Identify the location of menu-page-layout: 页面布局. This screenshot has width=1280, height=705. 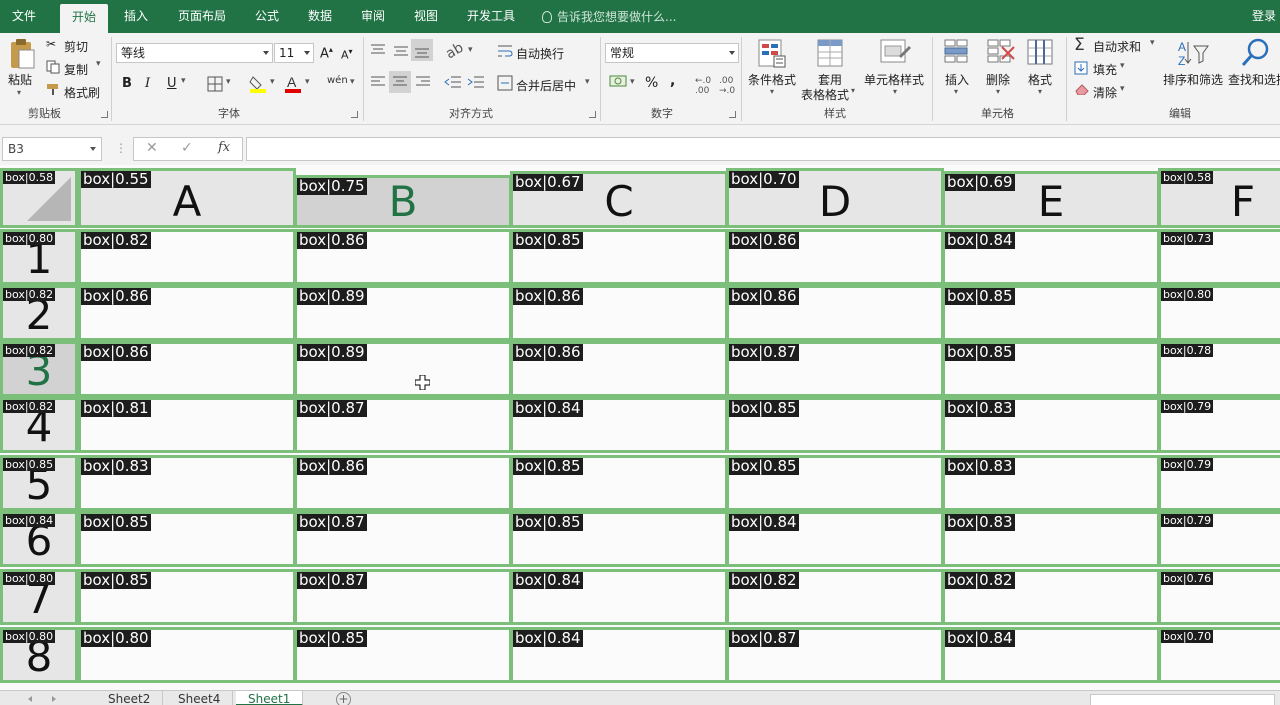
(202, 16).